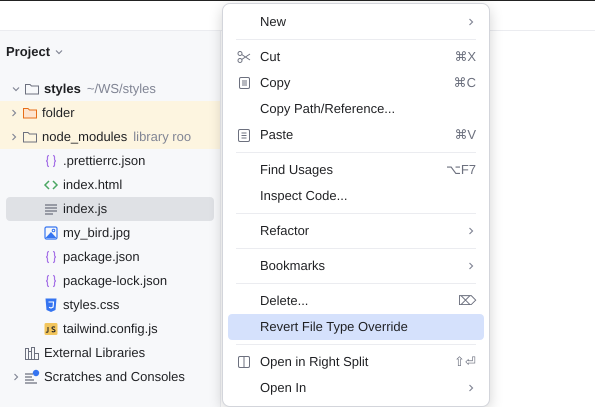 This screenshot has height=407, width=595. I want to click on shortcut-text: ⇧⏎, so click(465, 362).